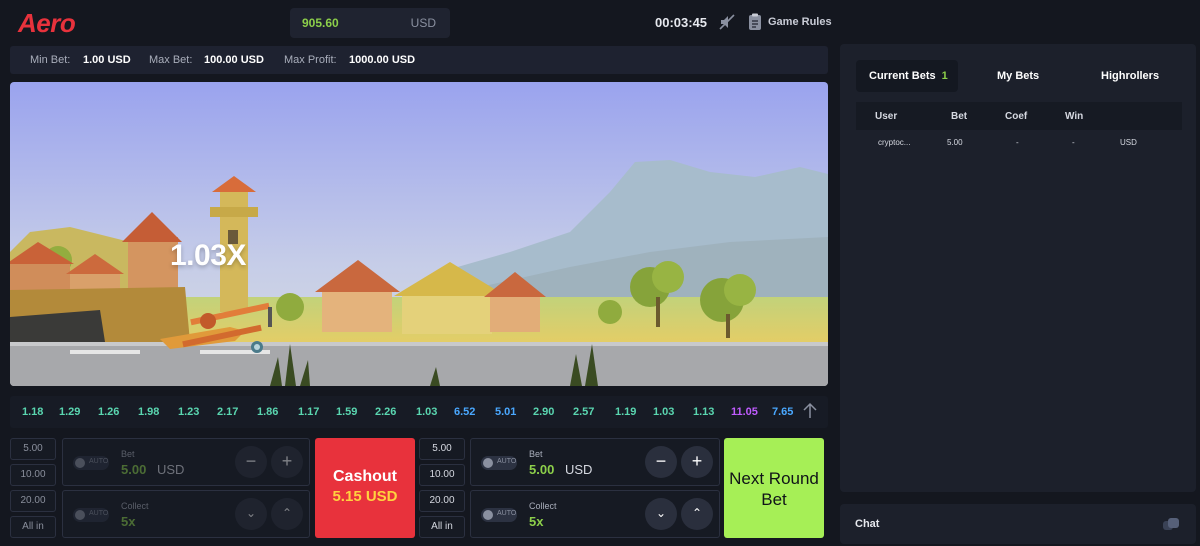 The image size is (1200, 546). What do you see at coordinates (536, 521) in the screenshot?
I see `collect-value-right: 5x` at bounding box center [536, 521].